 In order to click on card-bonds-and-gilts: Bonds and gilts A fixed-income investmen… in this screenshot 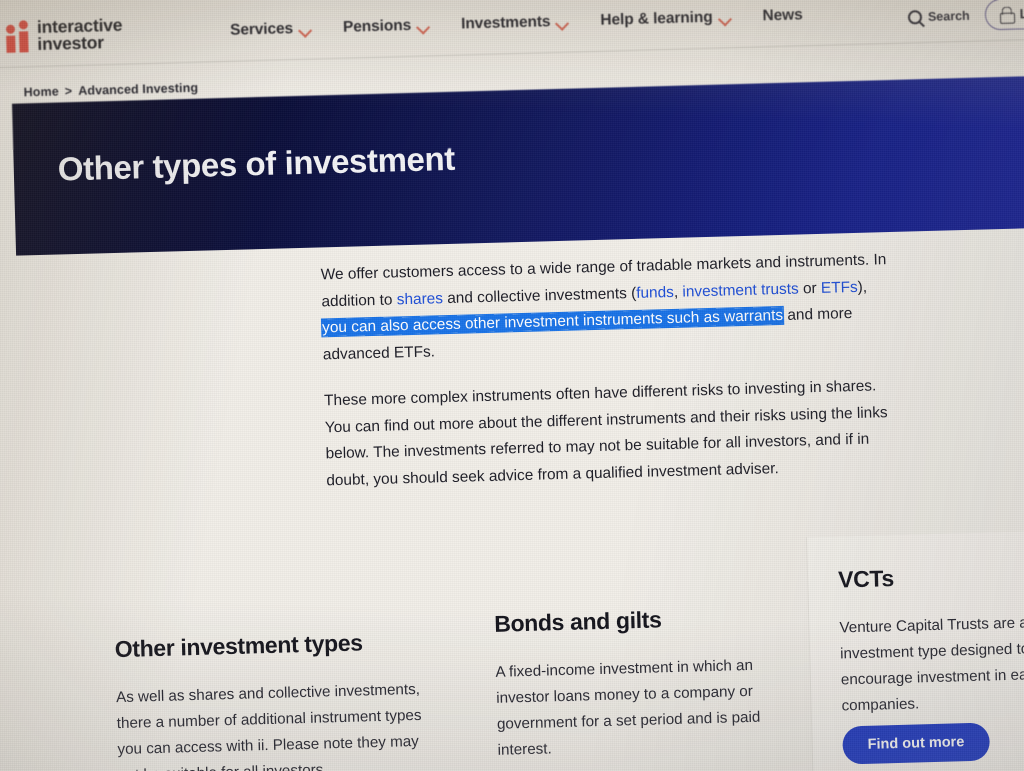, I will do `click(646, 683)`.